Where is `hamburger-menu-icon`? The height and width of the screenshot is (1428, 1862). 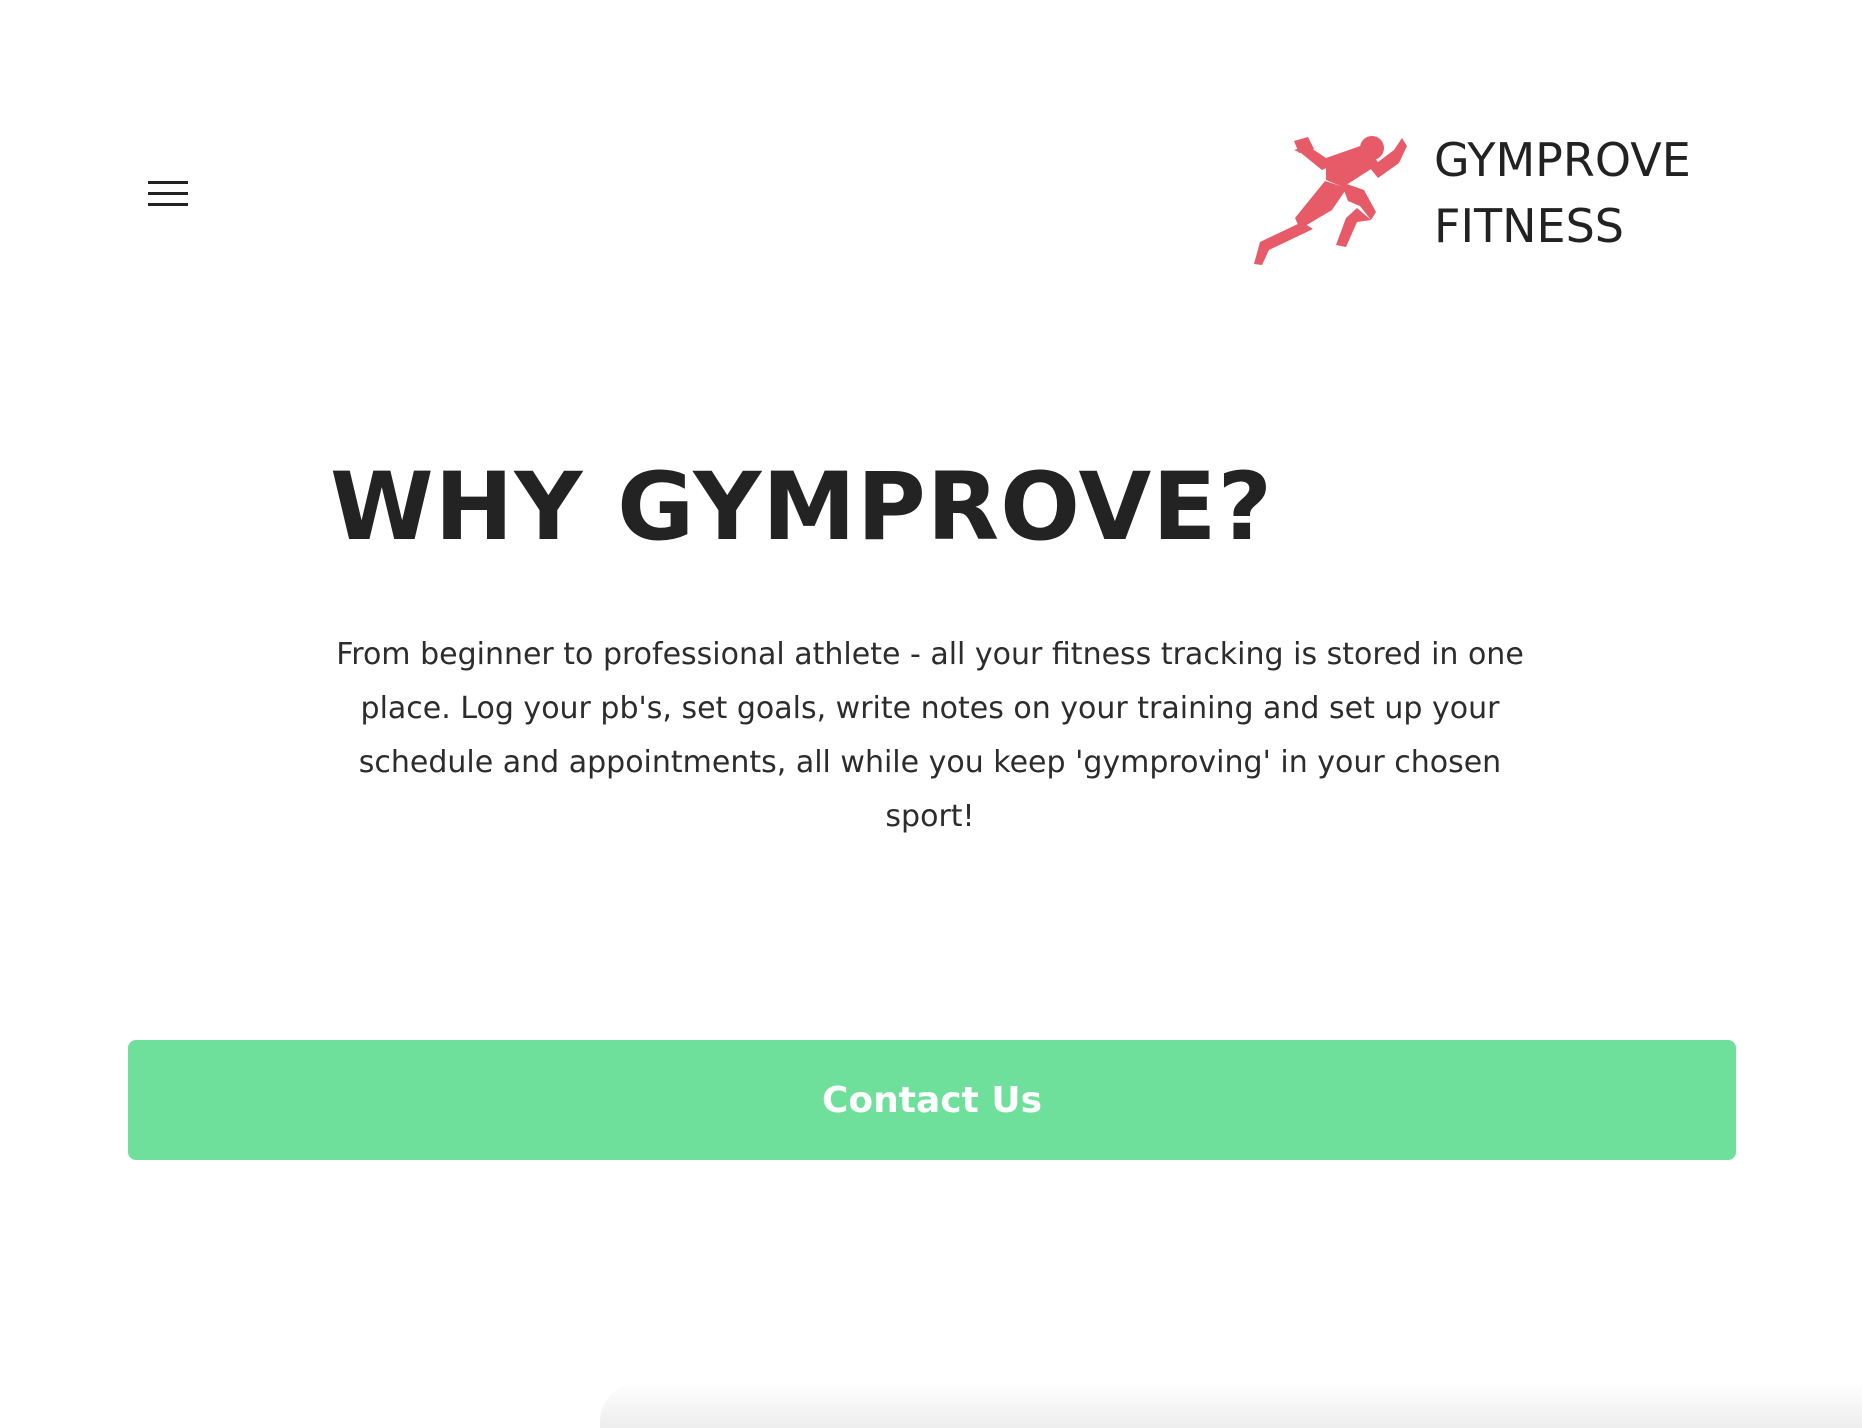 hamburger-menu-icon is located at coordinates (168, 193).